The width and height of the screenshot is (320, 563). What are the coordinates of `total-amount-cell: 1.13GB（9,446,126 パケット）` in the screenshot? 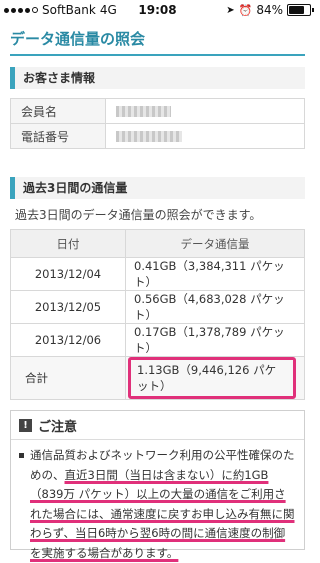 It's located at (215, 378).